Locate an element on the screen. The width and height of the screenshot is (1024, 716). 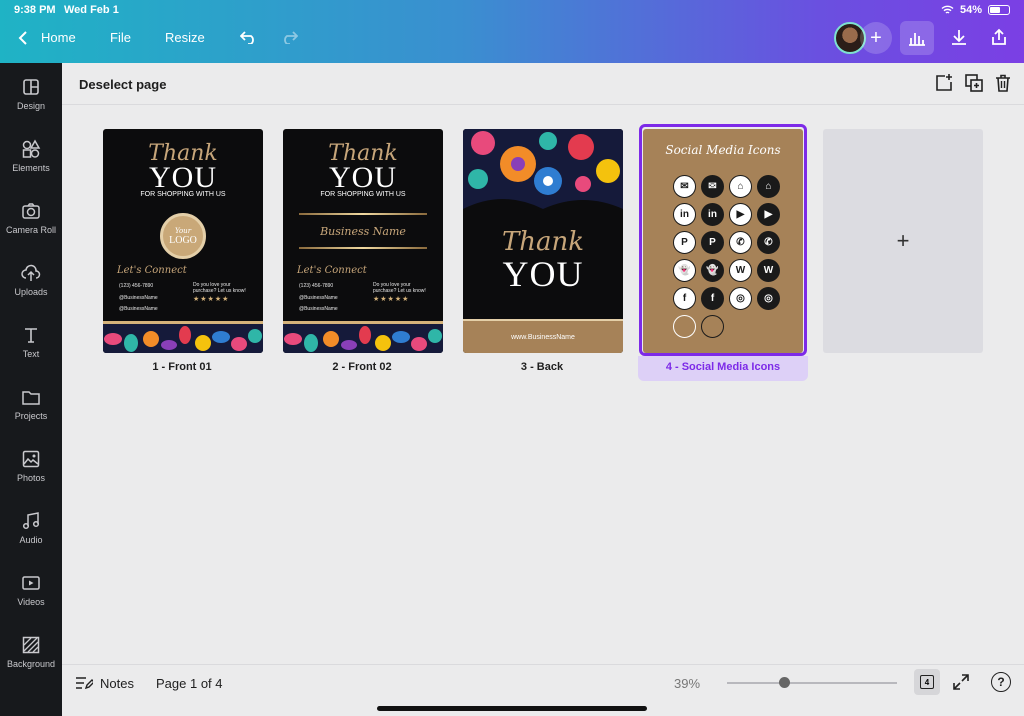
cloud-upload-icon is located at coordinates (31, 272).